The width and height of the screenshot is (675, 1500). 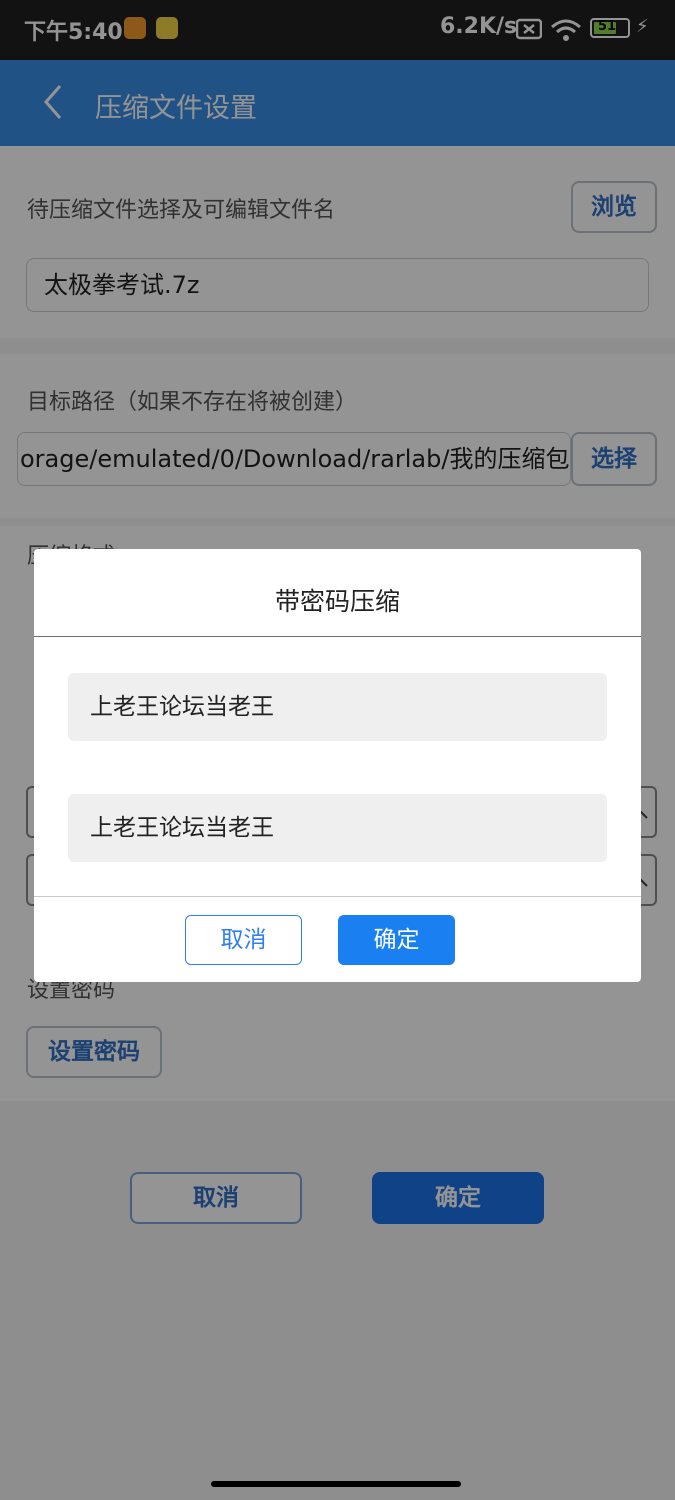 What do you see at coordinates (337, 593) in the screenshot?
I see `dialog-title: 带密码压缩` at bounding box center [337, 593].